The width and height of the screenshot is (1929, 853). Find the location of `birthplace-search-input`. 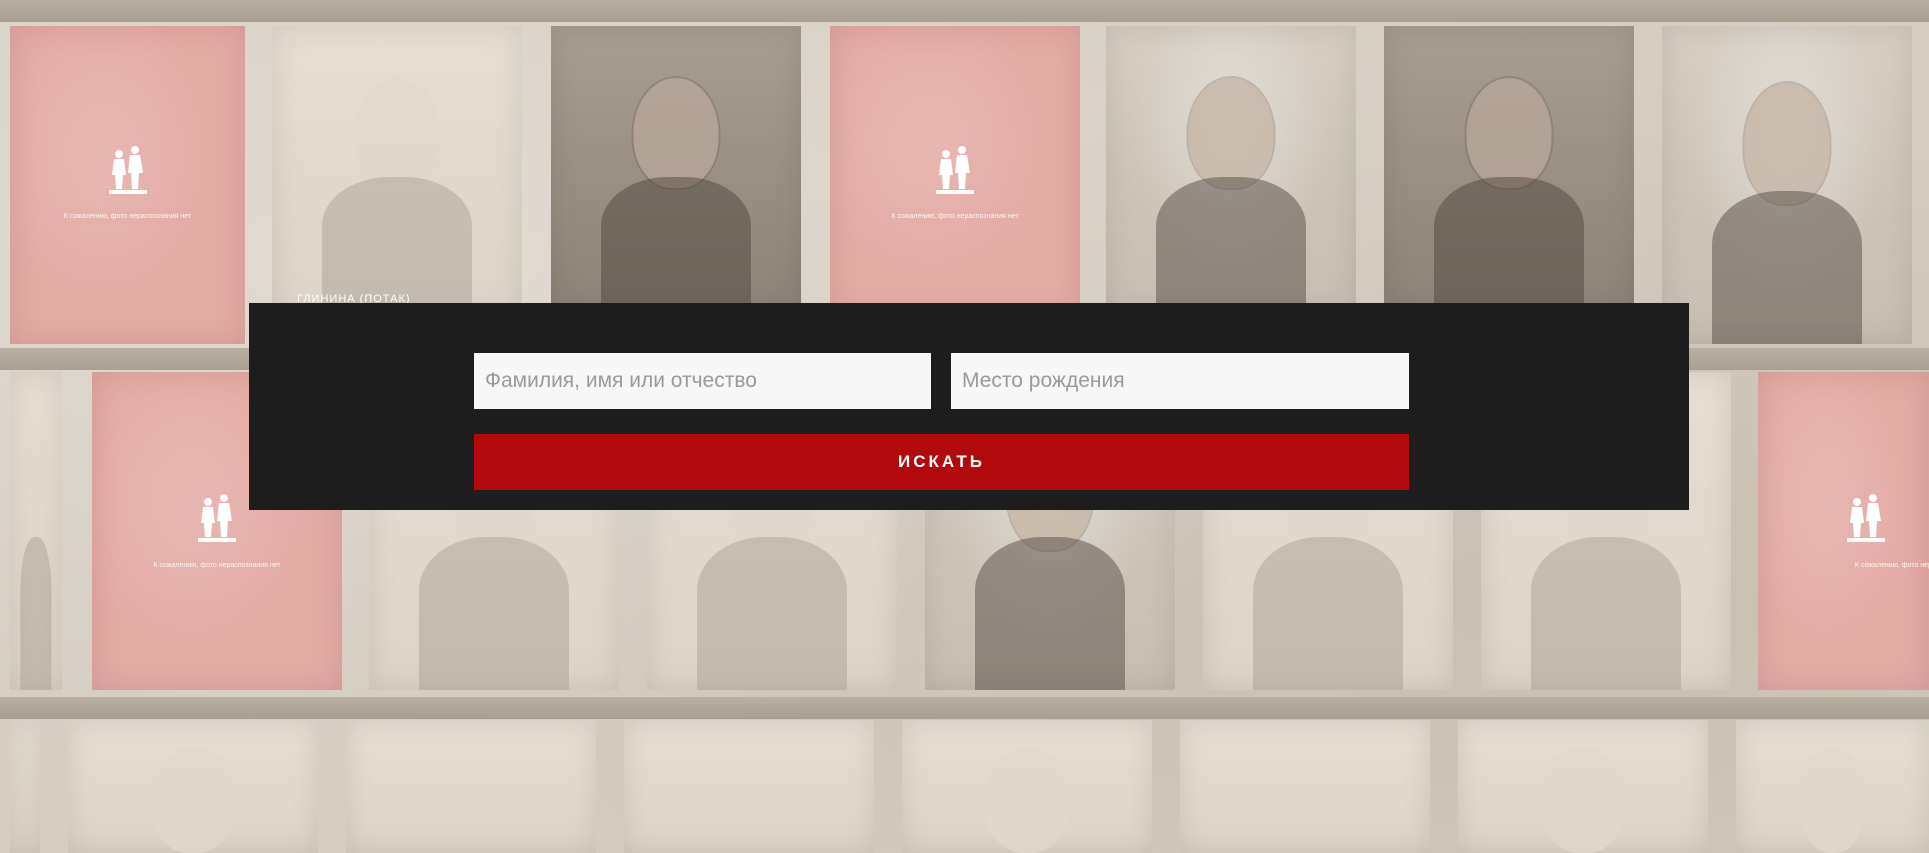

birthplace-search-input is located at coordinates (1180, 381).